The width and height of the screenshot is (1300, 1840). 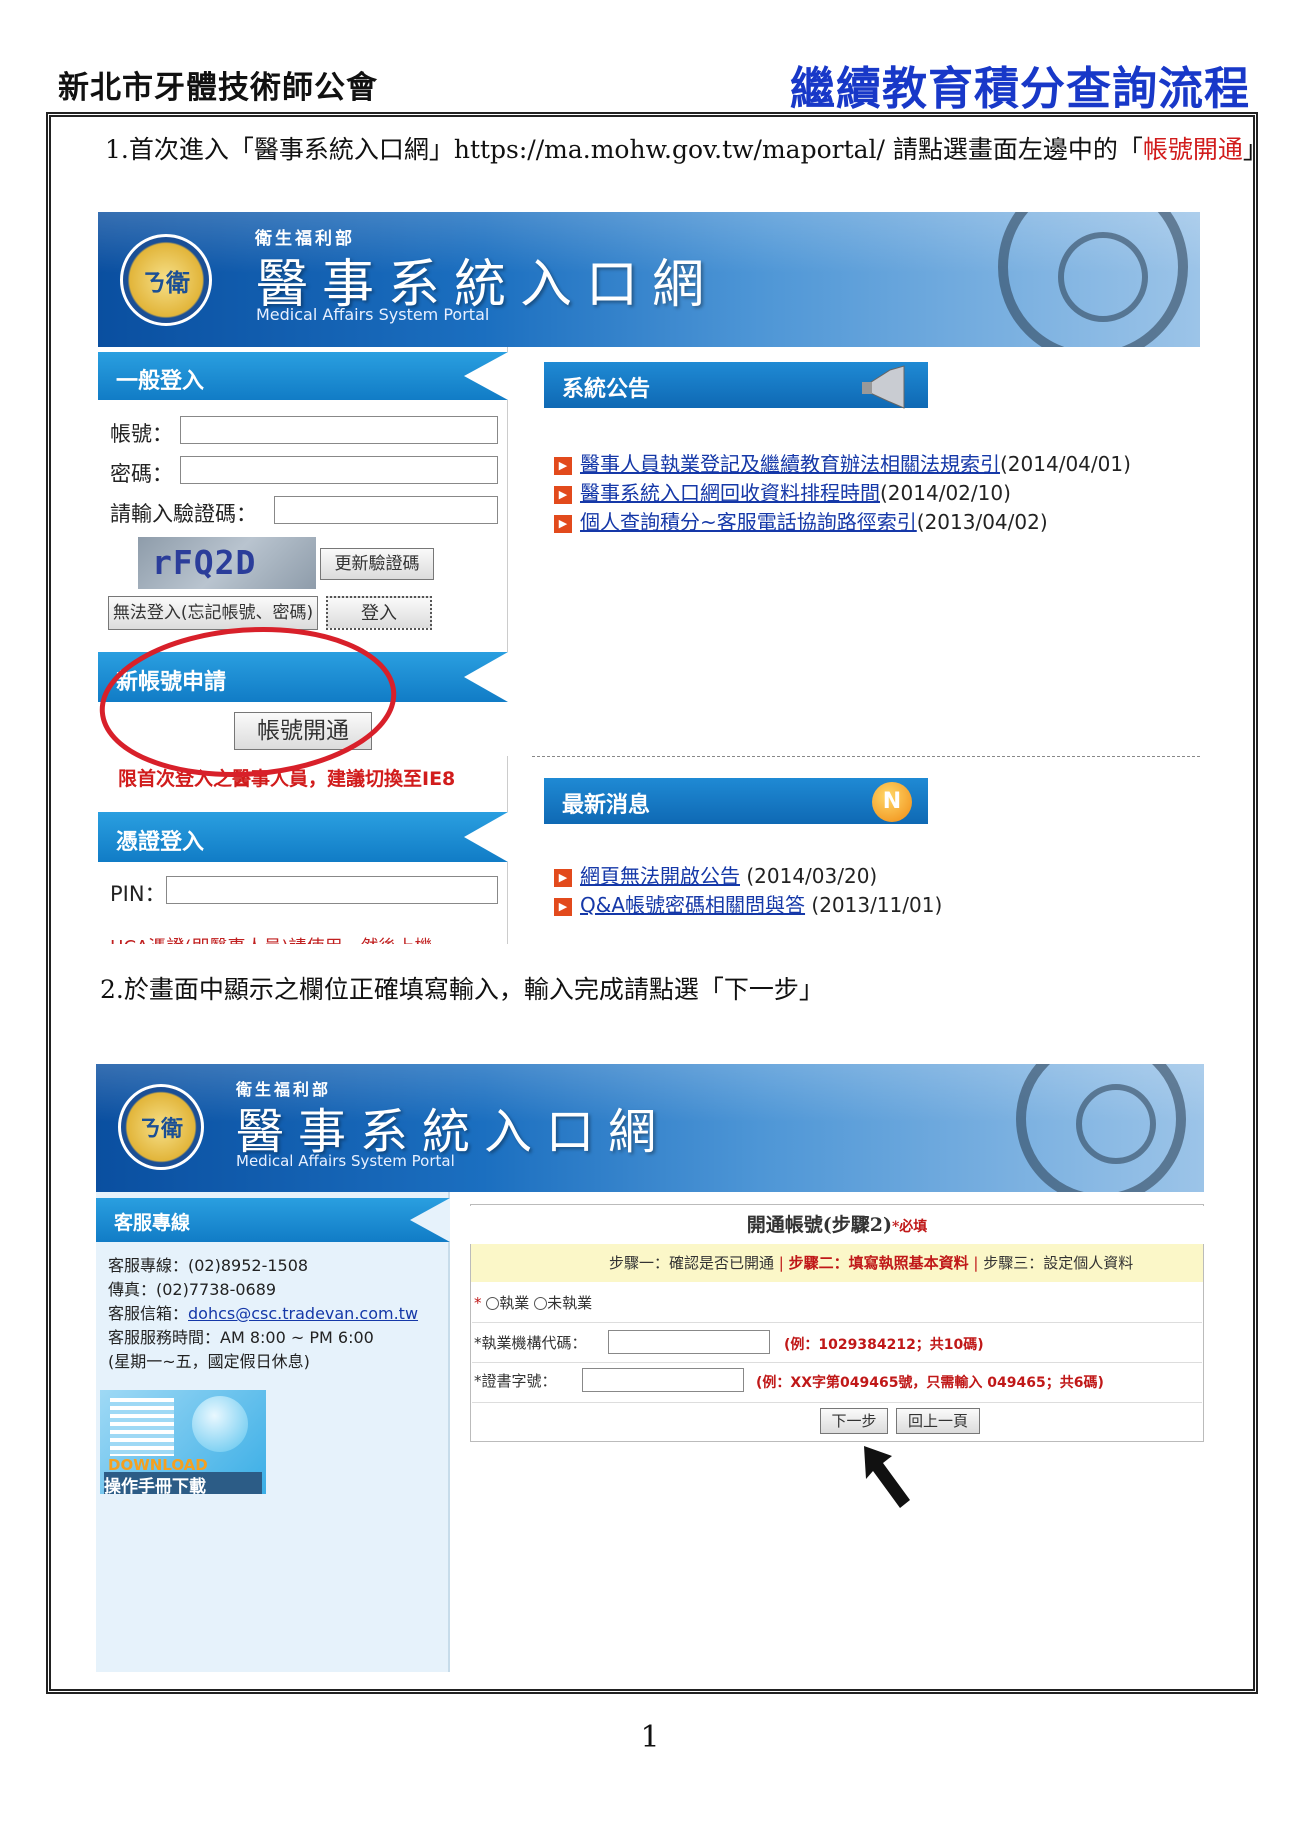 What do you see at coordinates (303, 376) in the screenshot?
I see `login-header: 一般登入` at bounding box center [303, 376].